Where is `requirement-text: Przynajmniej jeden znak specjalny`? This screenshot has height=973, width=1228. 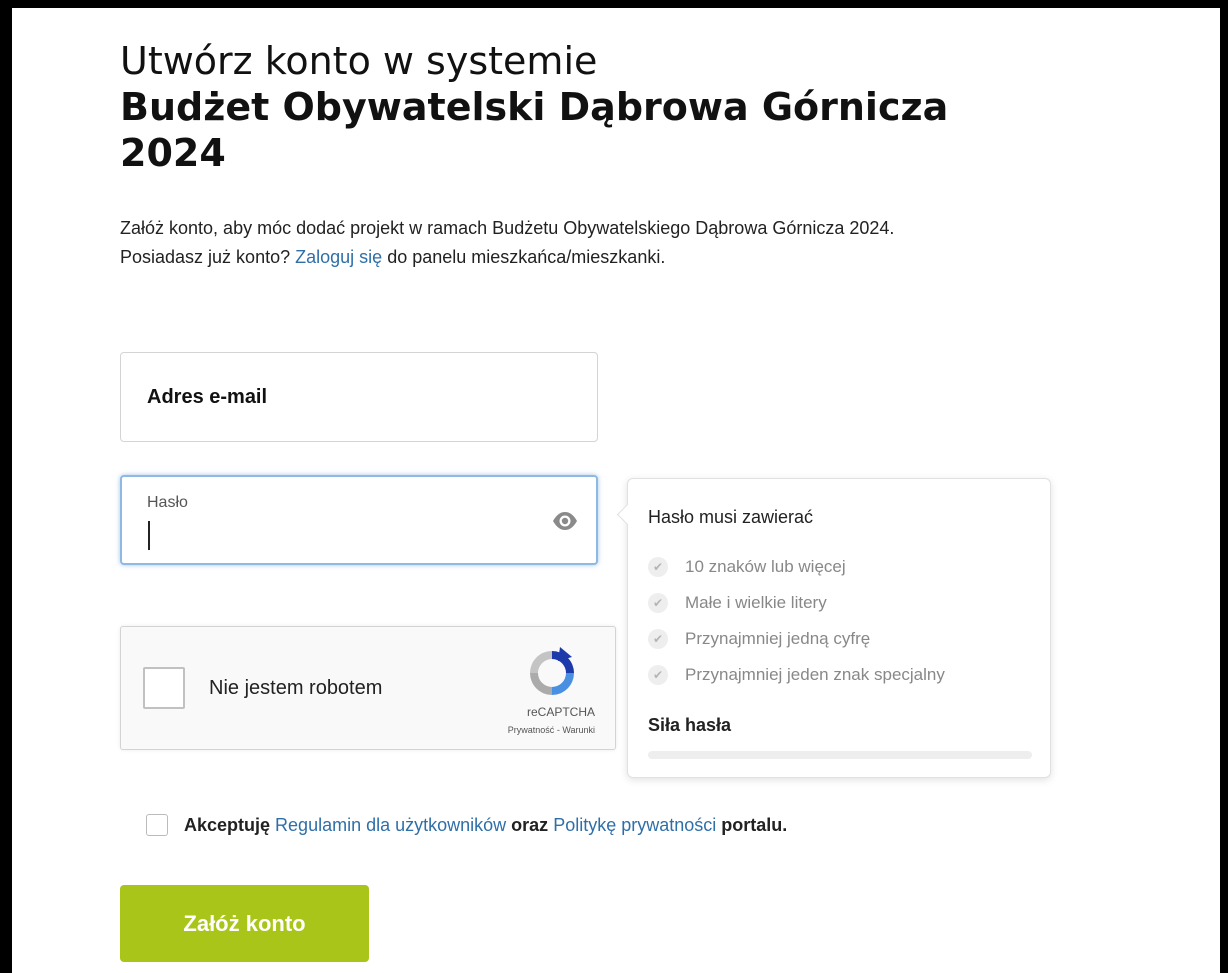 requirement-text: Przynajmniej jeden znak specjalny is located at coordinates (815, 674).